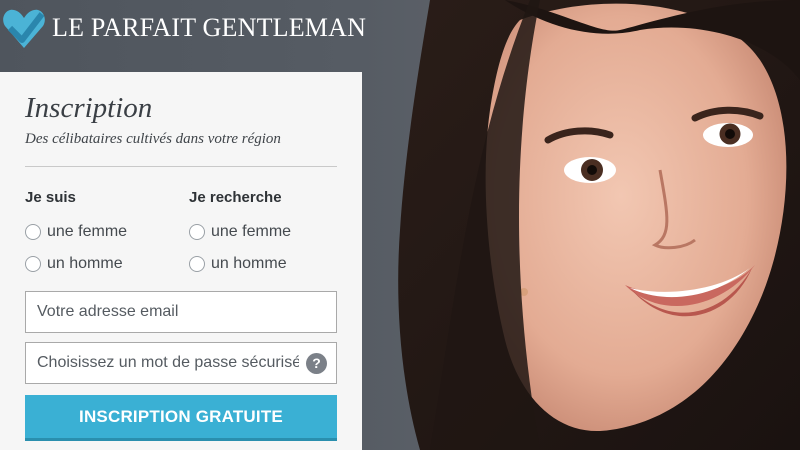 This screenshot has width=800, height=450. I want to click on i-am-option-woman: une femme, so click(76, 232).